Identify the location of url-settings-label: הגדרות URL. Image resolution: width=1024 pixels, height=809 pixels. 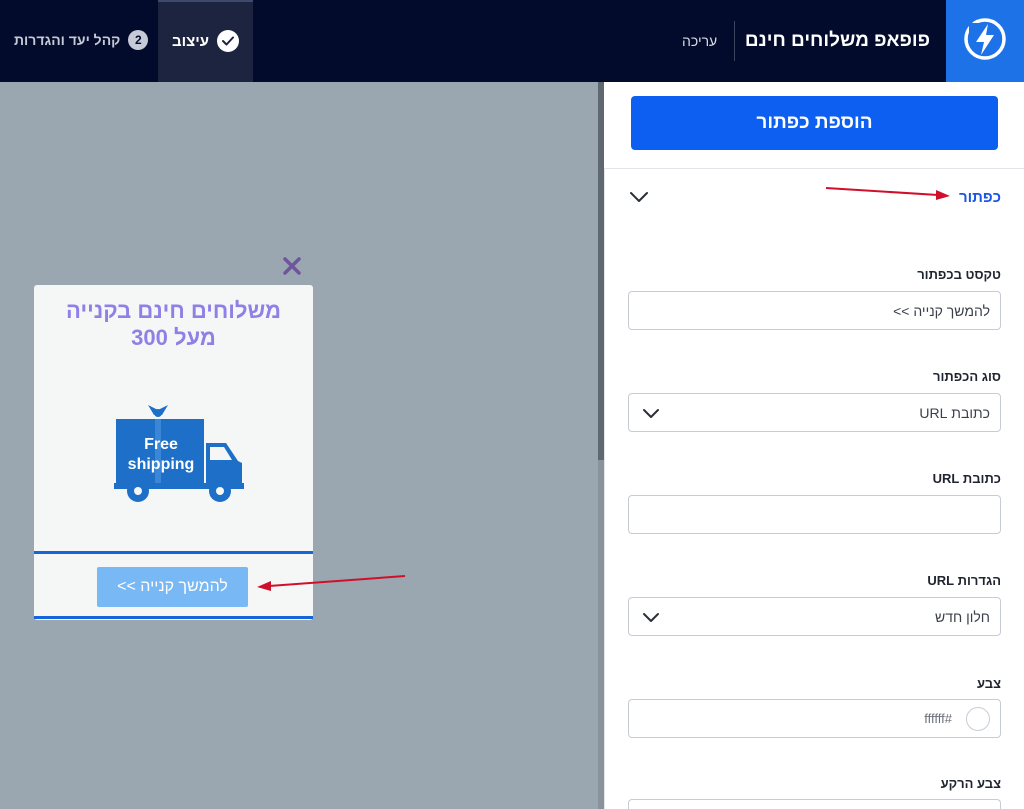
(964, 580).